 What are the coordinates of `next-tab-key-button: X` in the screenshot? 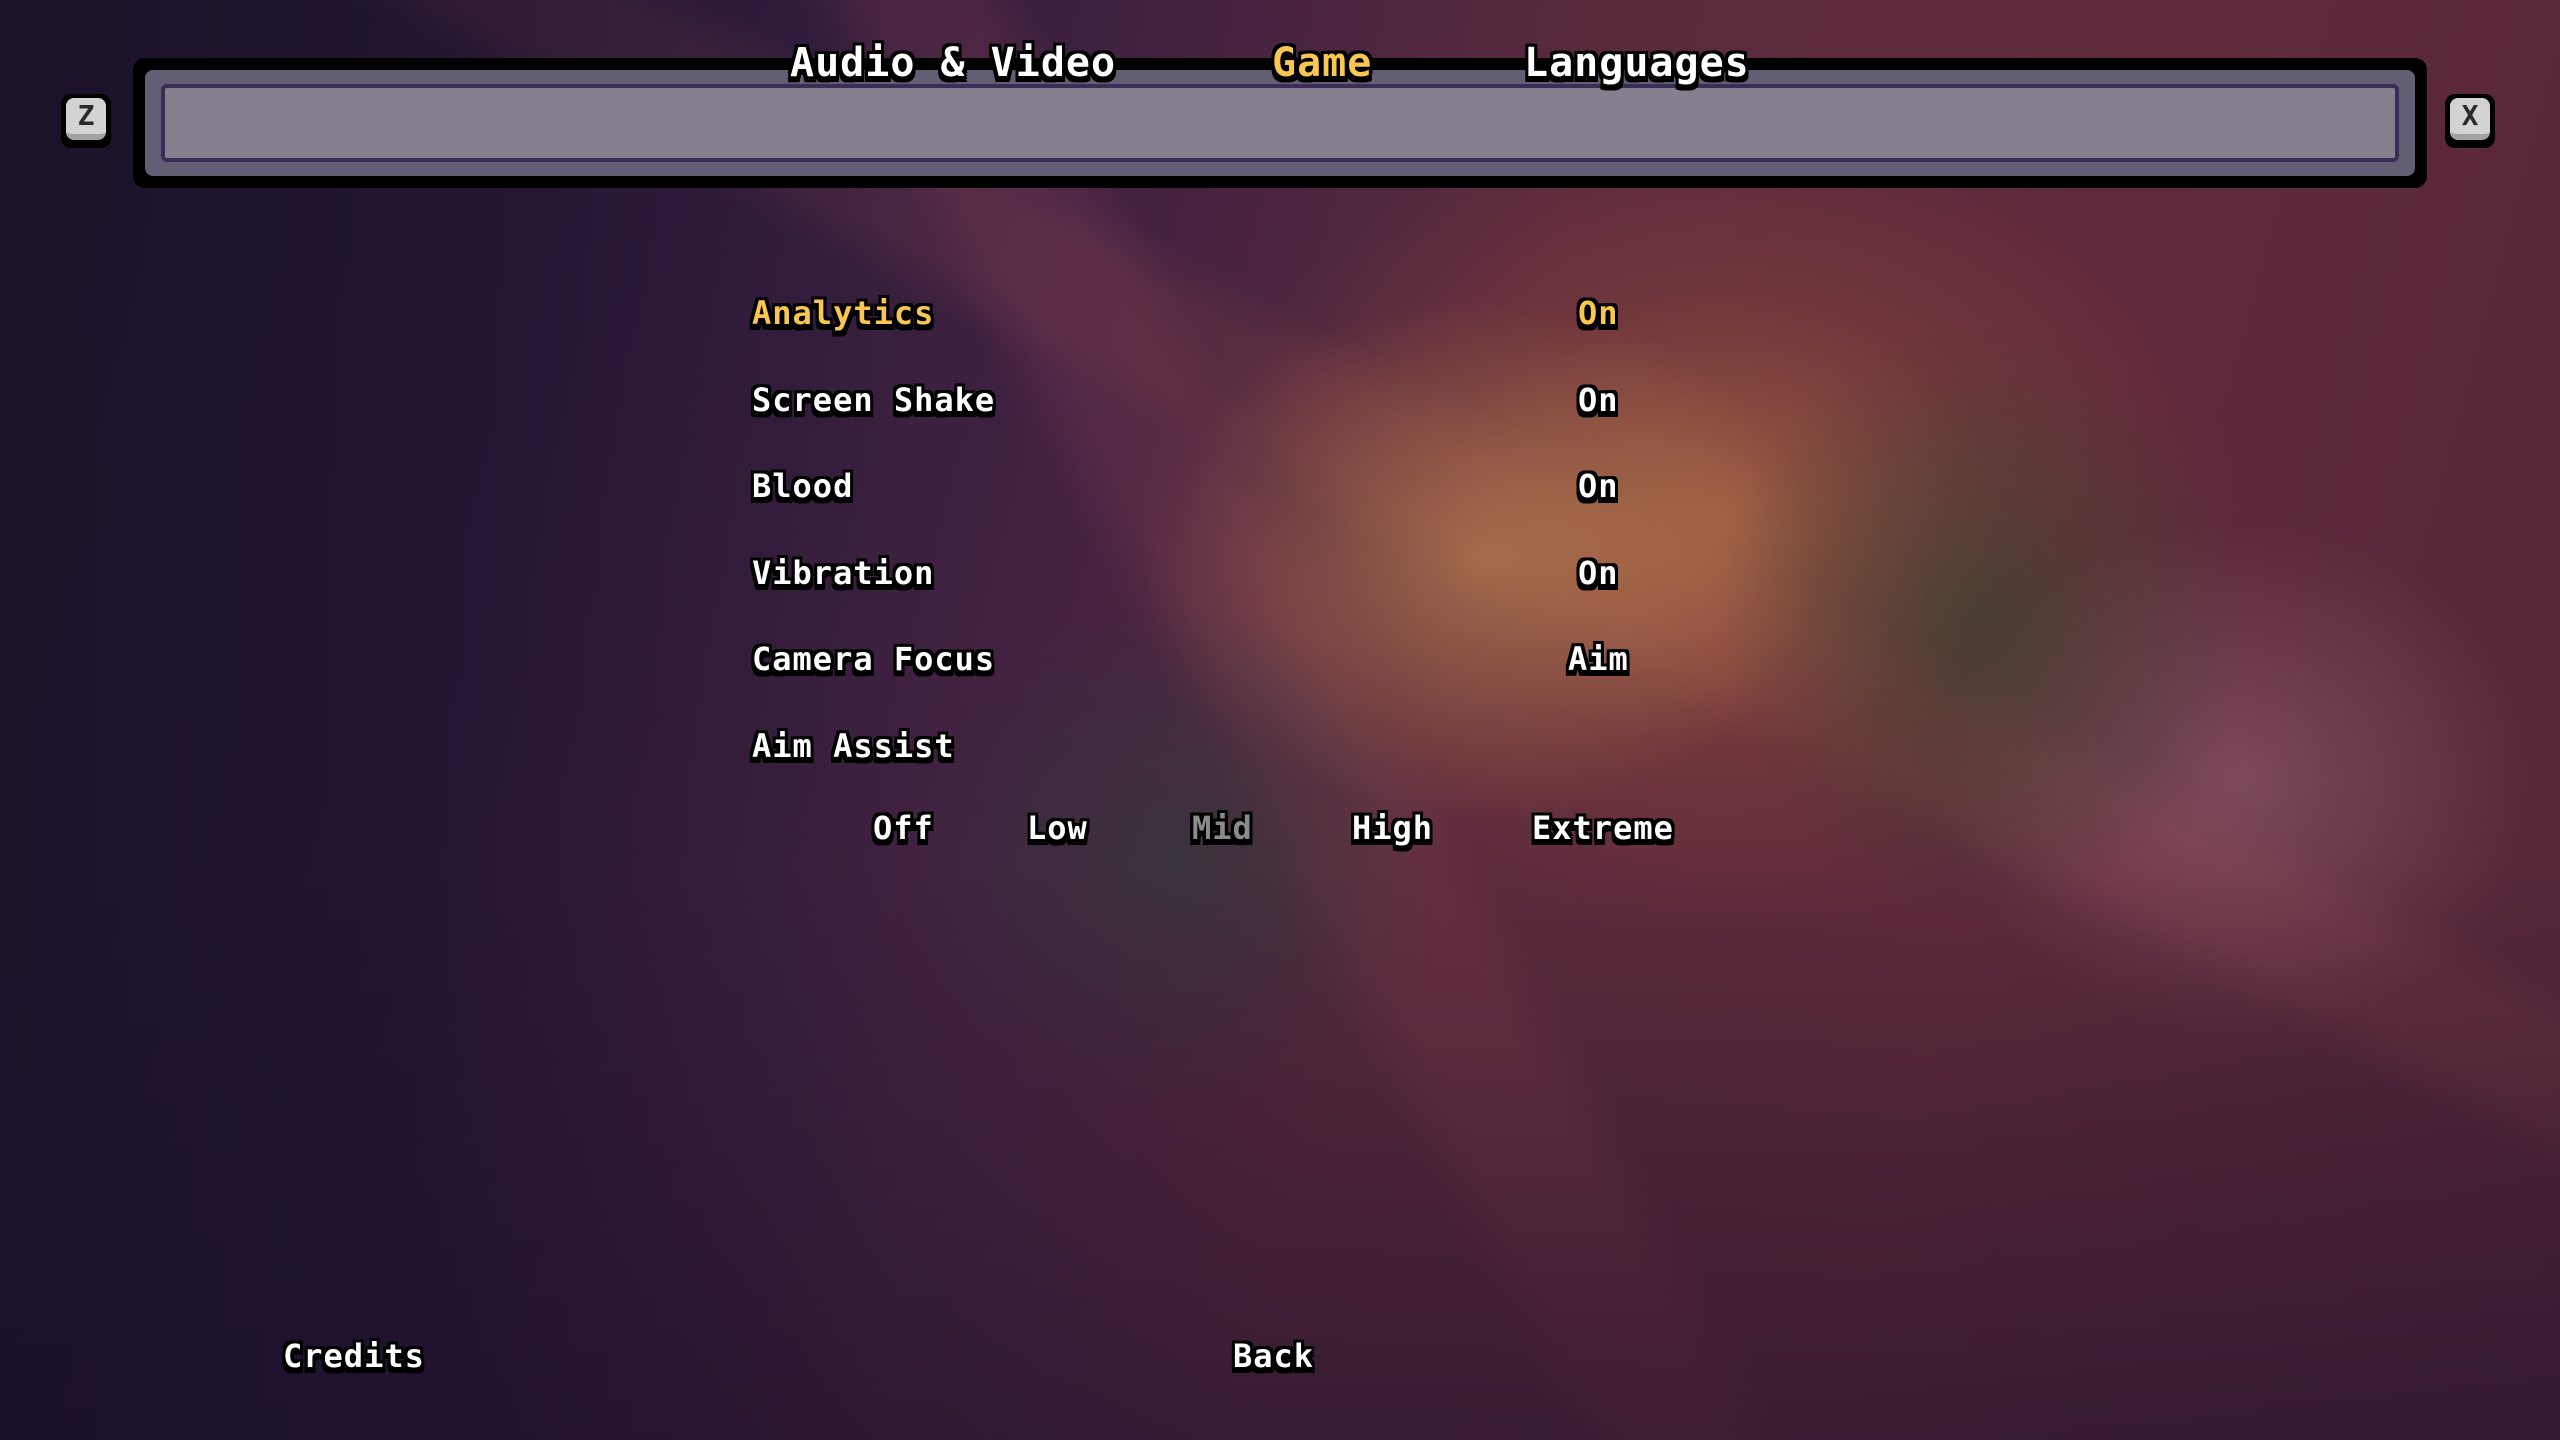 It's located at (2470, 121).